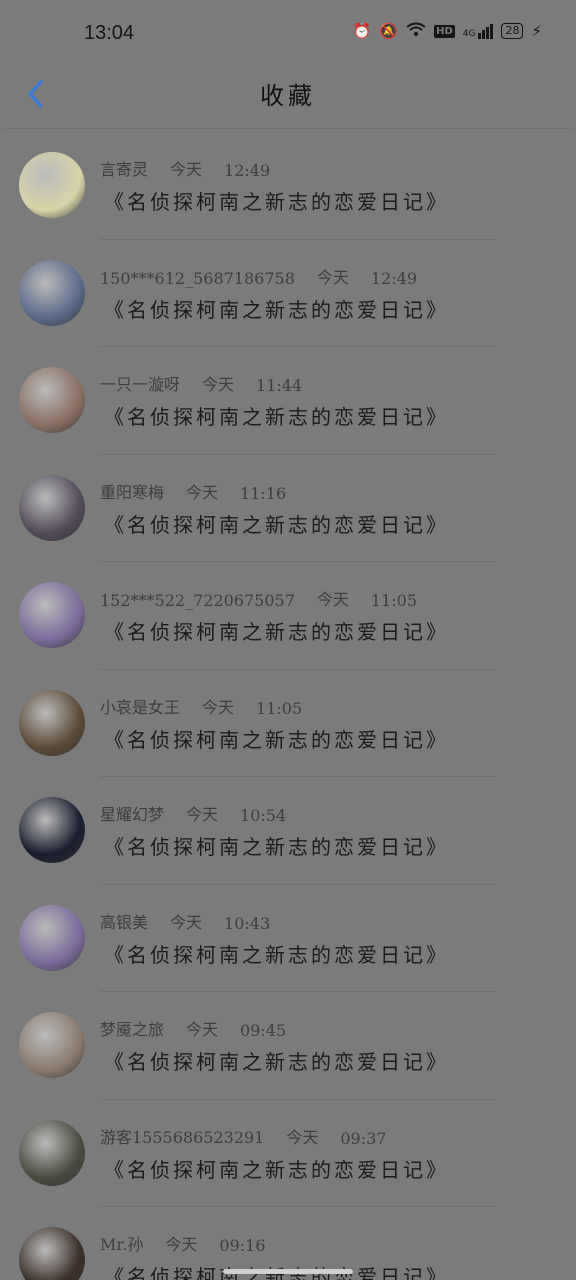 Image resolution: width=576 pixels, height=1280 pixels. I want to click on item-meta: 一只一漩呀 今天 11:44, so click(201, 383).